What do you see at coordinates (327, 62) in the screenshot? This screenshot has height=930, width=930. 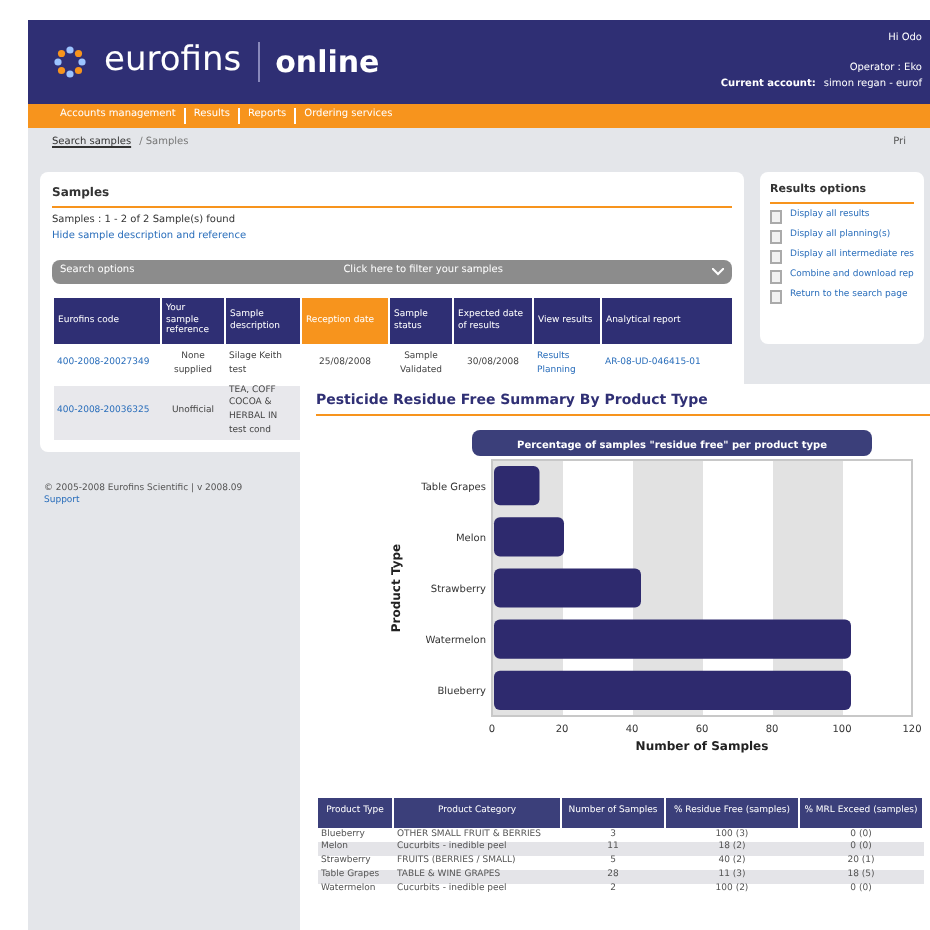 I see `product-name: online` at bounding box center [327, 62].